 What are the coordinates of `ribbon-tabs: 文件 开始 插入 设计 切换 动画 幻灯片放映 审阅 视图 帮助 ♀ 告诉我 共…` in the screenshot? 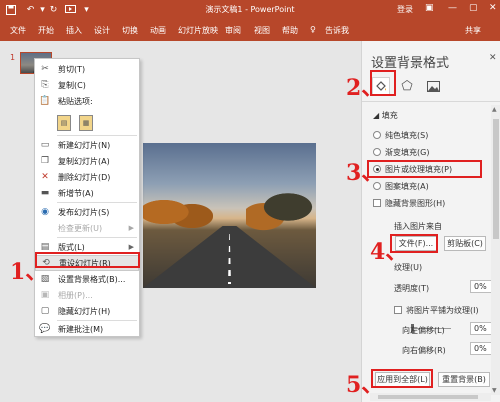 It's located at (250, 30).